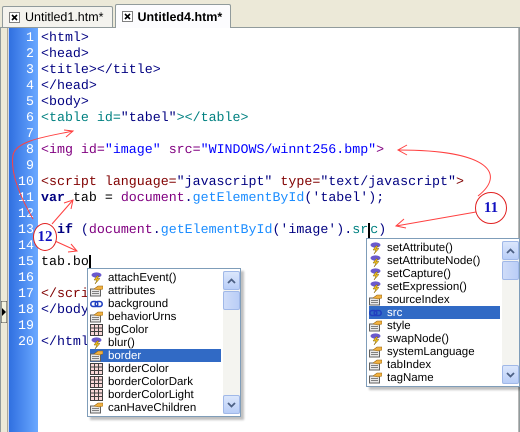  I want to click on autocomplete-item: style, so click(434, 325).